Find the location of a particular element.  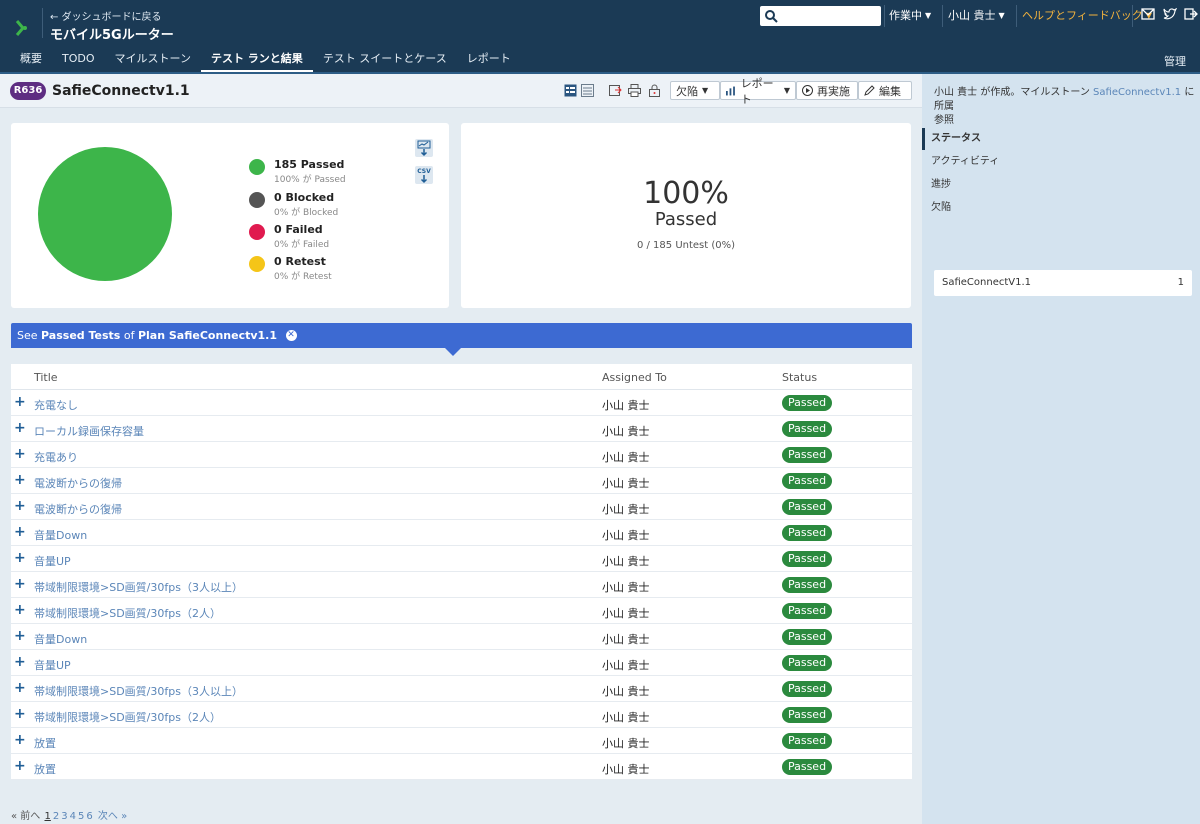

test-title-link: ローカル録画保存容量 is located at coordinates (89, 431).